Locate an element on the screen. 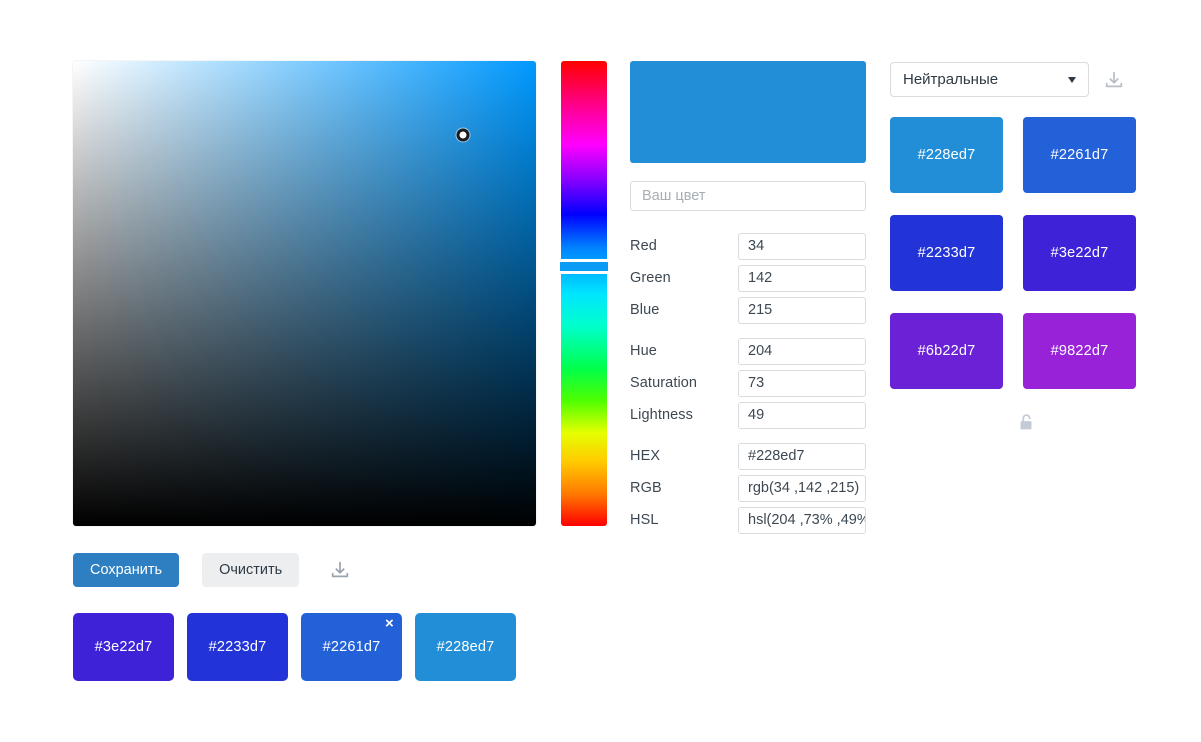 The width and height of the screenshot is (1201, 742). saved-swatch: #2233d7 is located at coordinates (237, 647).